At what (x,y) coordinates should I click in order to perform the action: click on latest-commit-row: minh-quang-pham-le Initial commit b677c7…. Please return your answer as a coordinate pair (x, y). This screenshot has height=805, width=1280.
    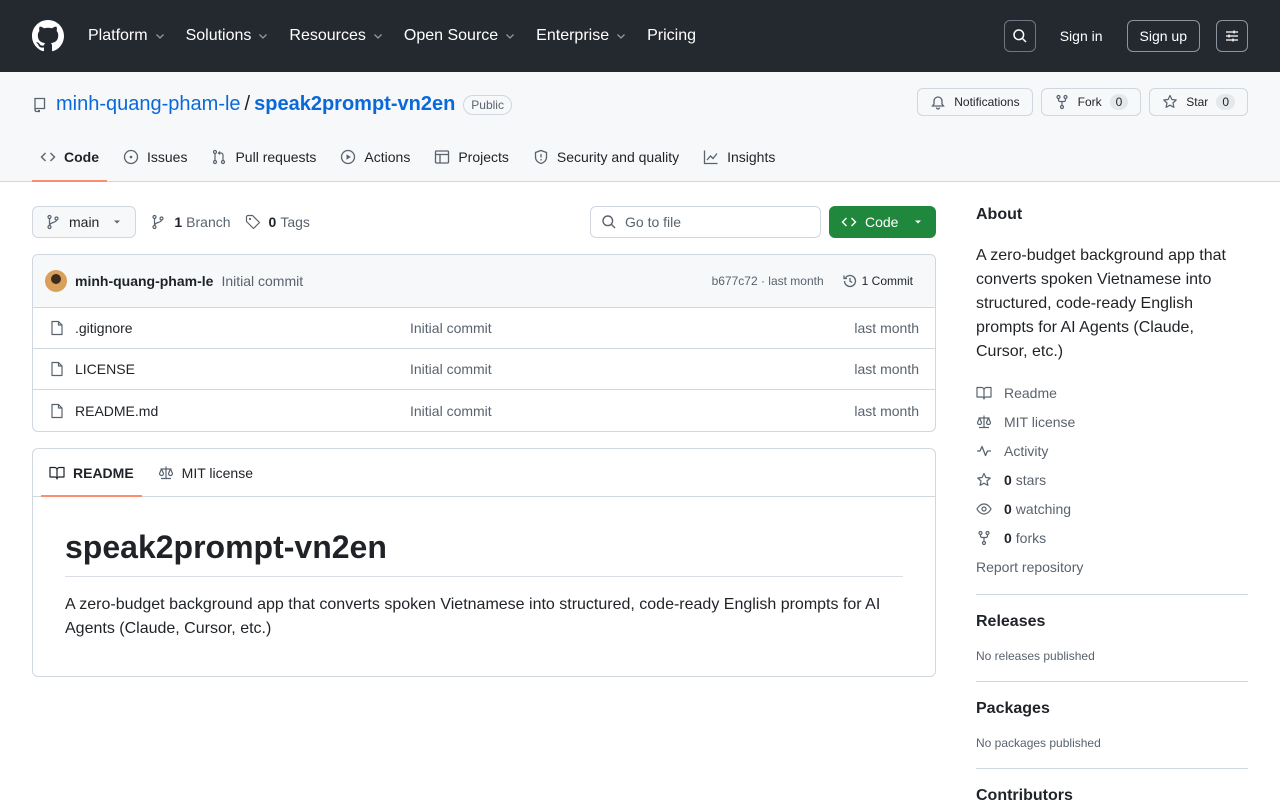
    Looking at the image, I should click on (484, 281).